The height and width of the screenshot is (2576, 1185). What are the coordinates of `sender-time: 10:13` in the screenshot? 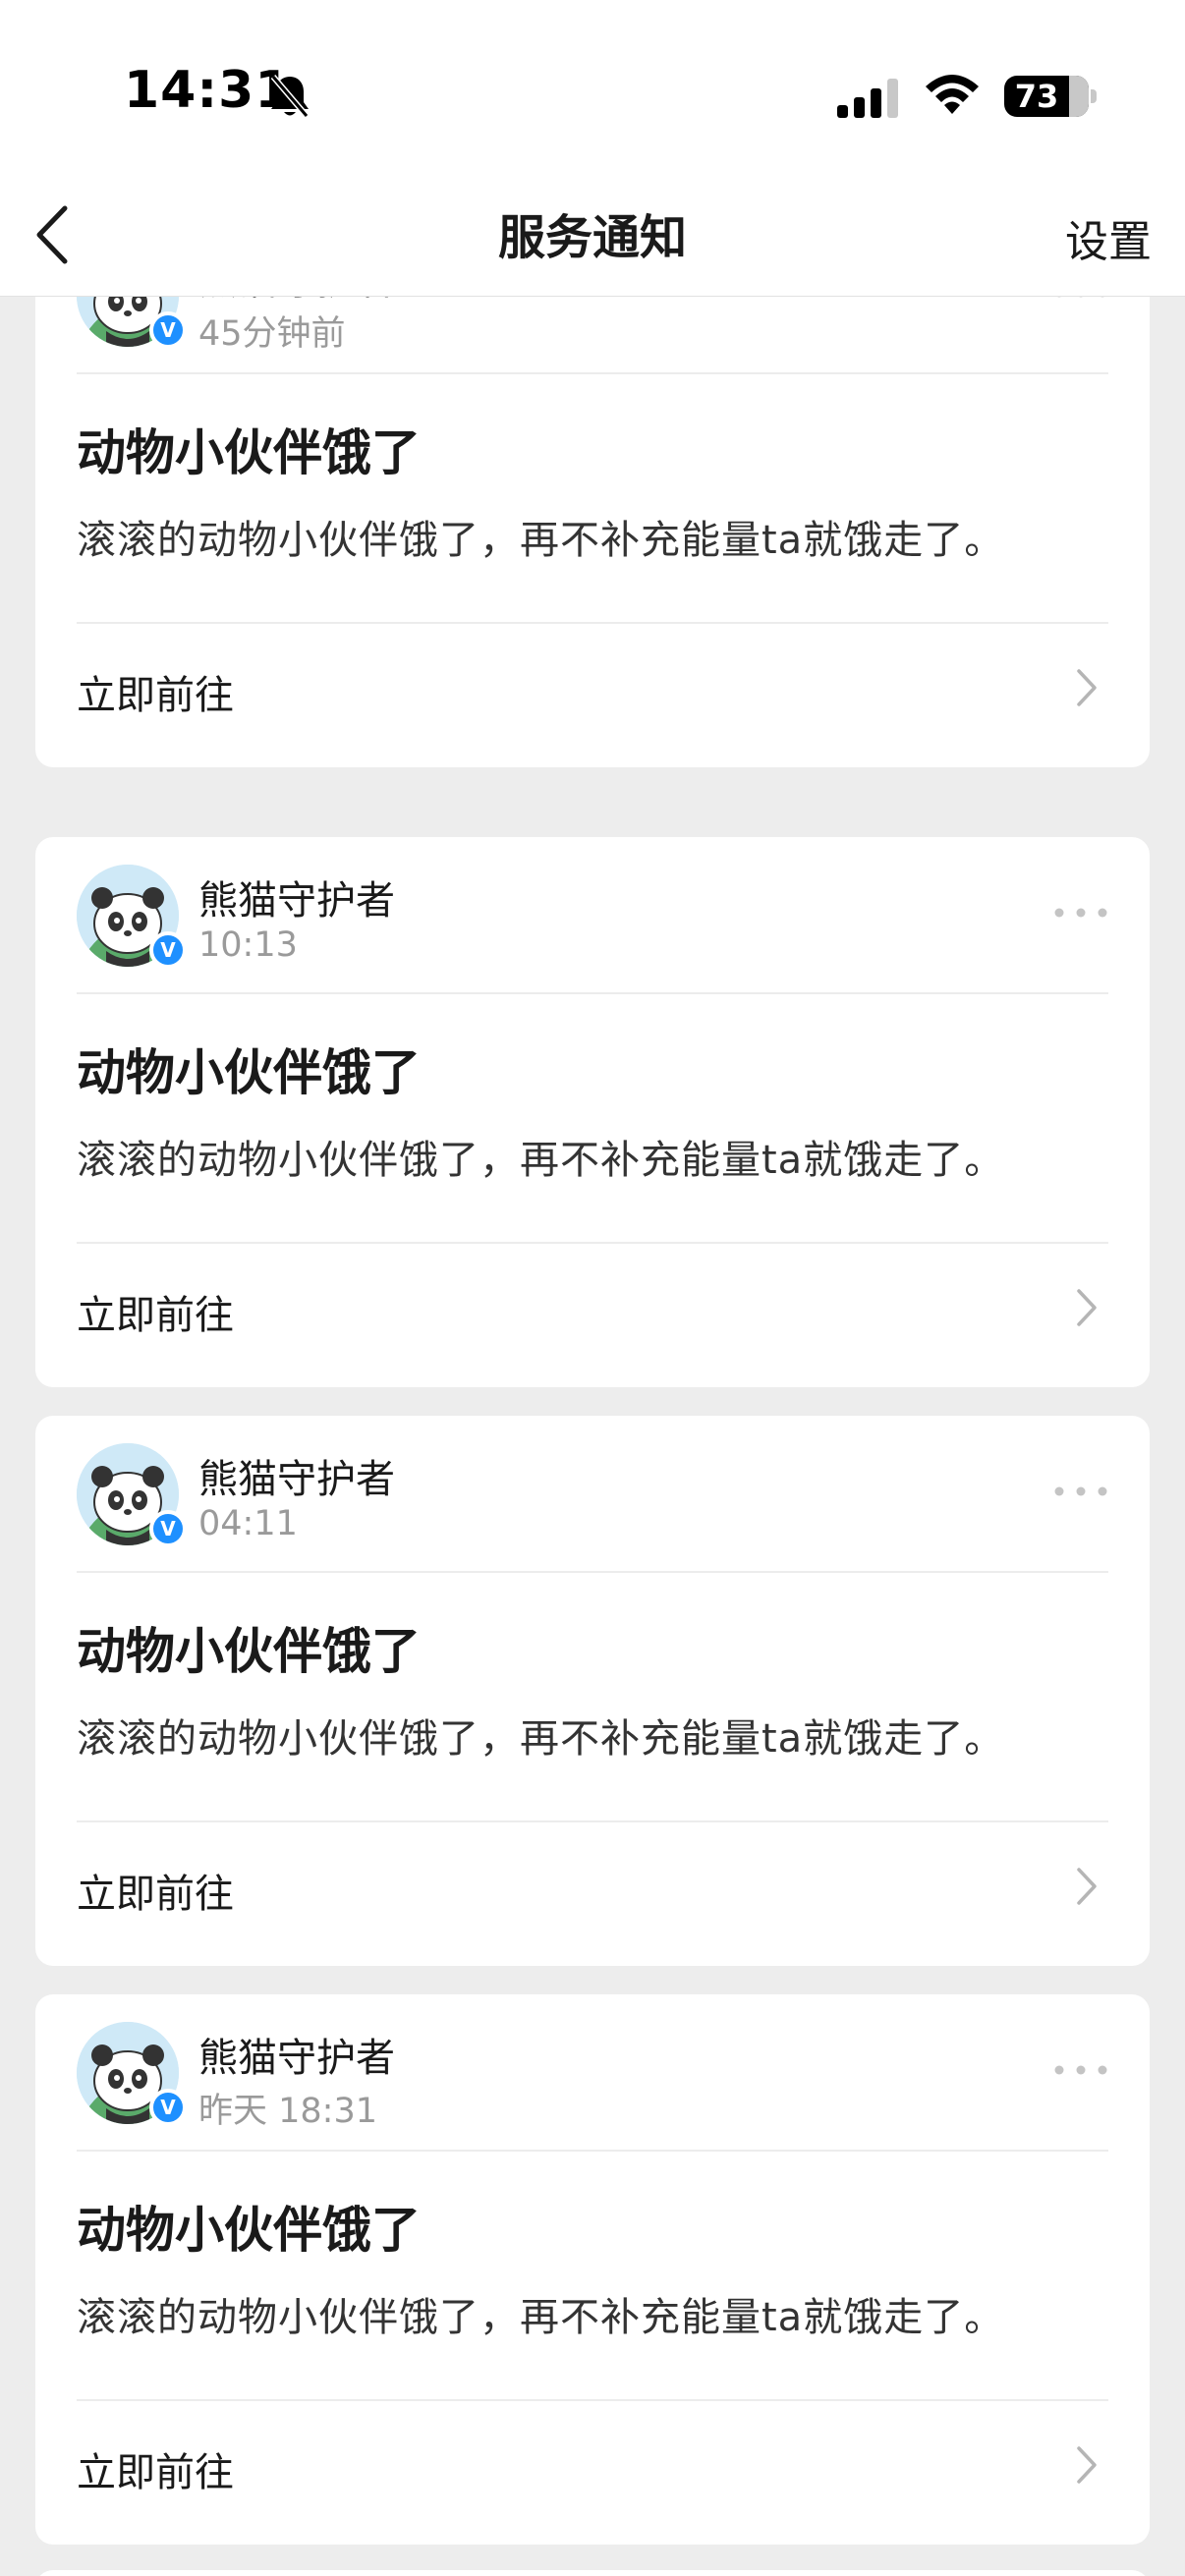 It's located at (248, 945).